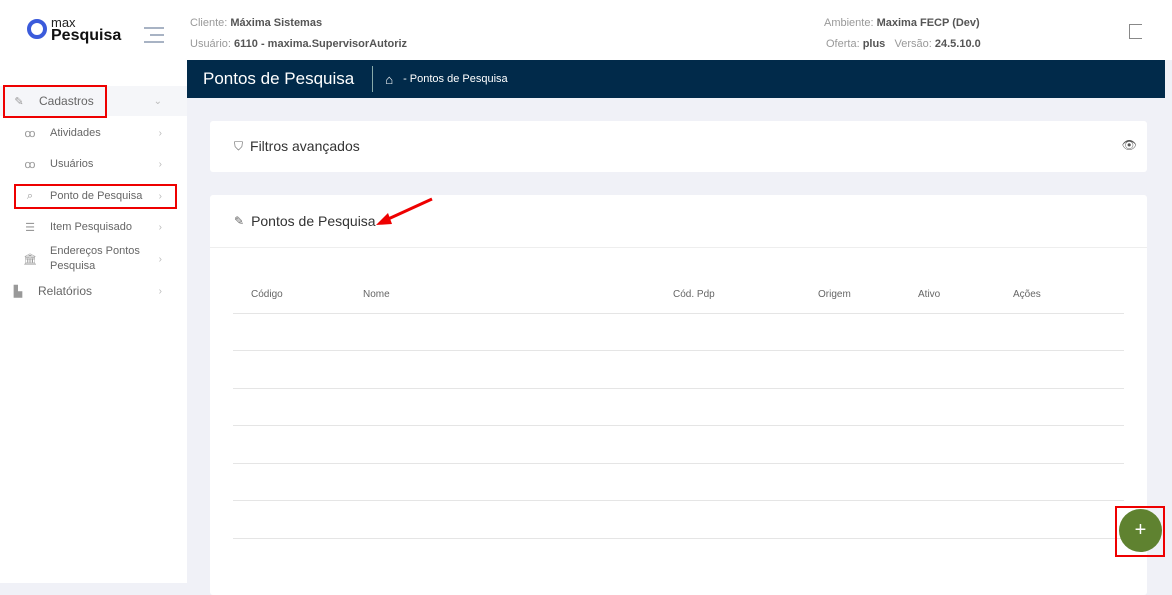 The width and height of the screenshot is (1172, 595). Describe the element at coordinates (518, 295) in the screenshot. I see `column-header: Nome` at that location.